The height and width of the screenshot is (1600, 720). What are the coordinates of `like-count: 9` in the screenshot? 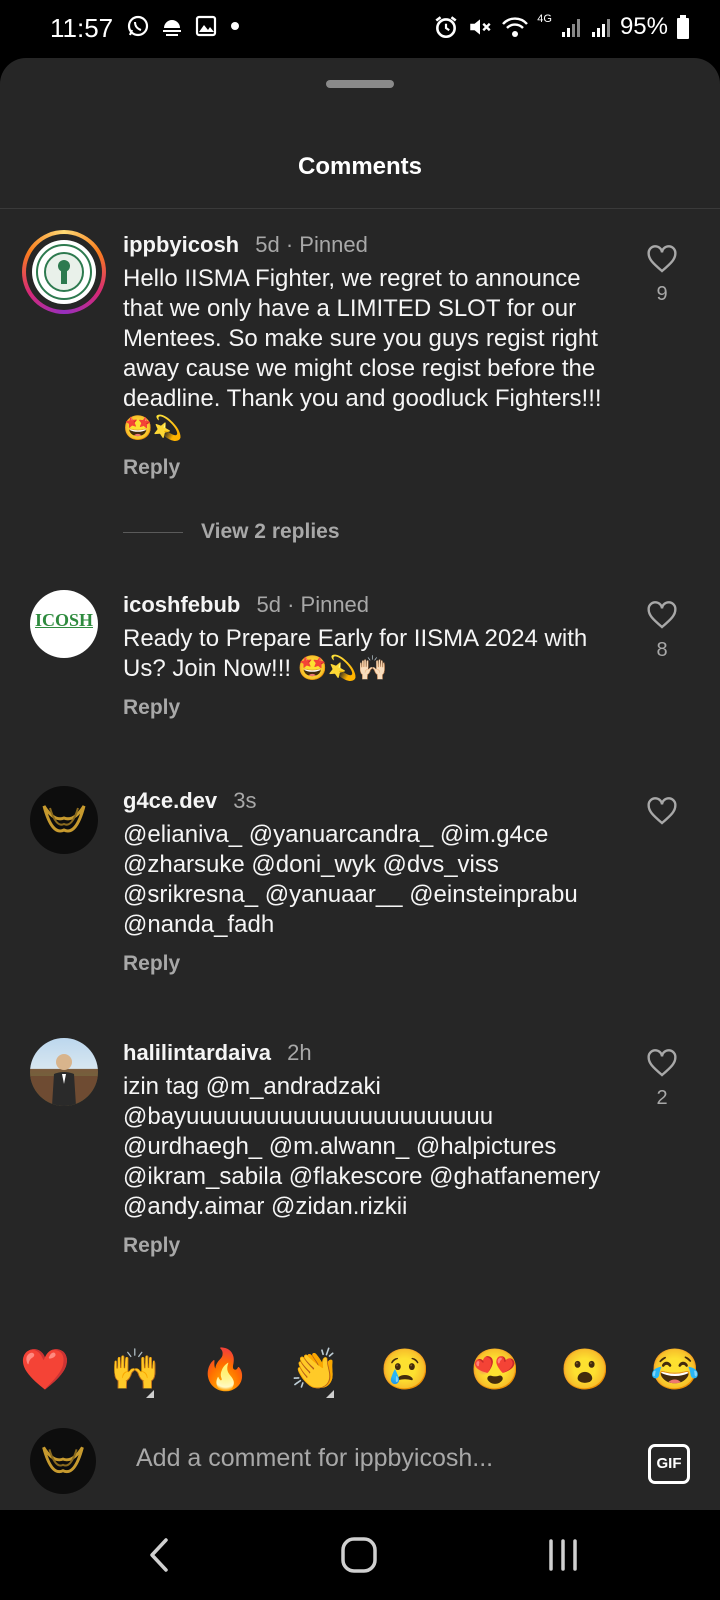 It's located at (662, 294).